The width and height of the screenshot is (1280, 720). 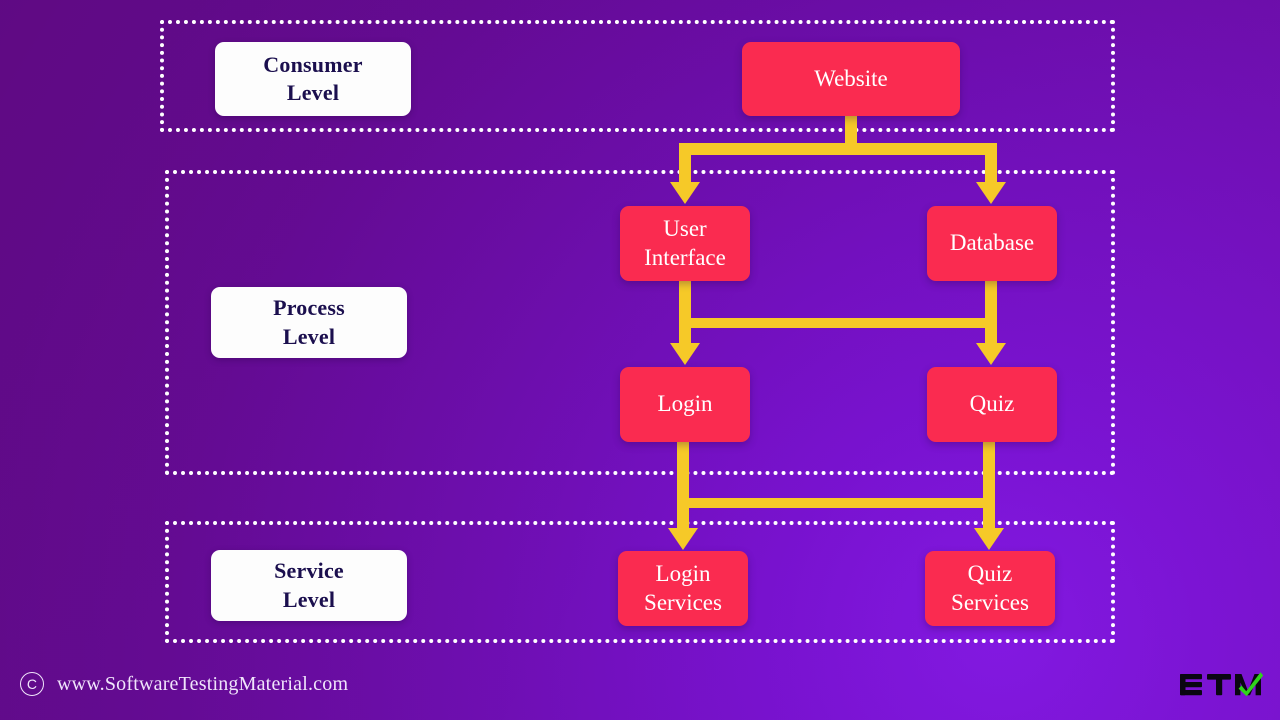 I want to click on node-quiz-services-line2: Services, so click(x=990, y=602).